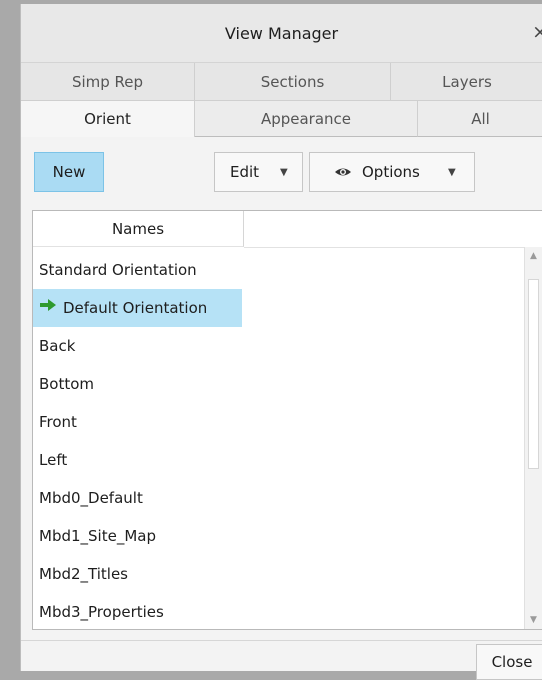 The width and height of the screenshot is (542, 680). I want to click on edit-dropdown: Edit ▼, so click(258, 172).